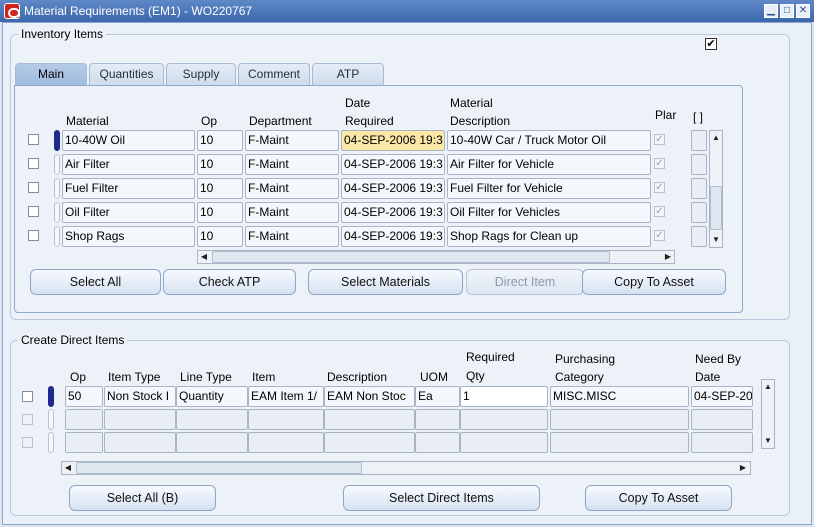 This screenshot has height=527, width=814. I want to click on vertical-scroll-thumb, so click(716, 208).